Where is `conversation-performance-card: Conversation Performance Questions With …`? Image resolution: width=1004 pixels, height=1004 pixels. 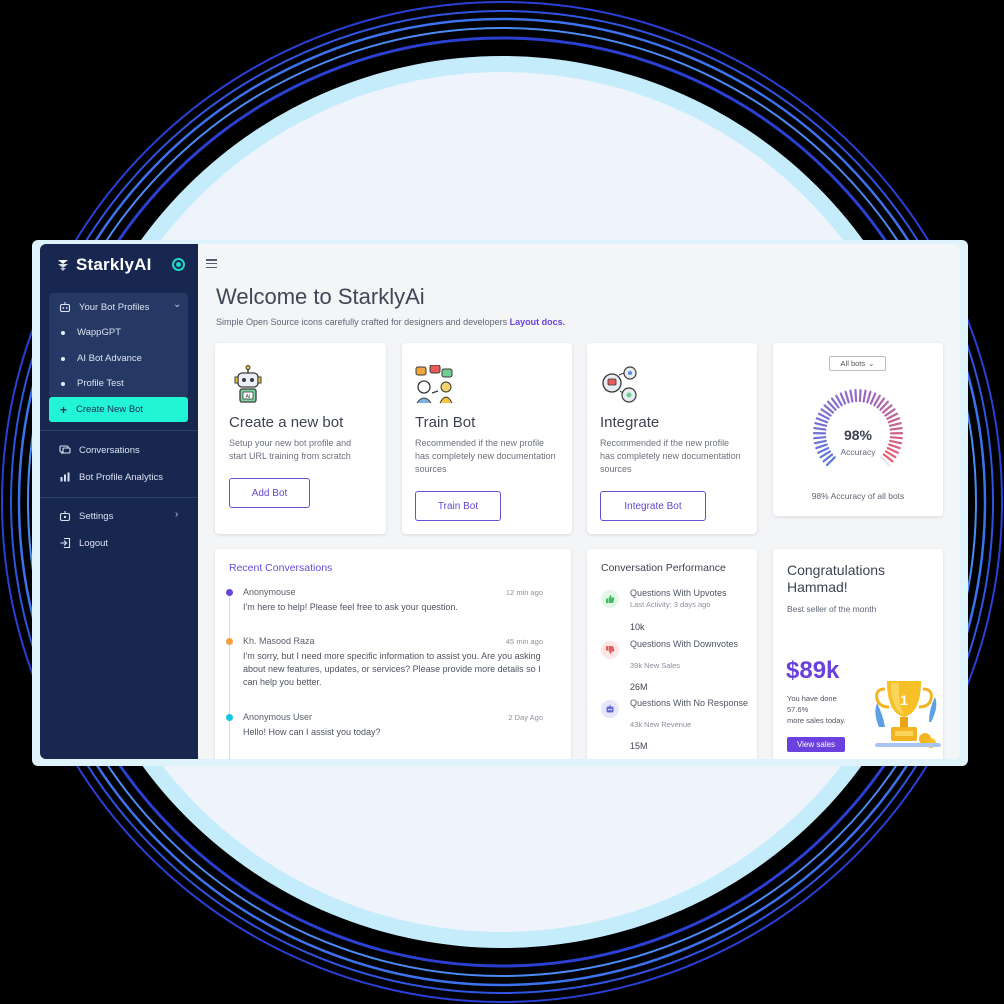 conversation-performance-card: Conversation Performance Questions With … is located at coordinates (672, 654).